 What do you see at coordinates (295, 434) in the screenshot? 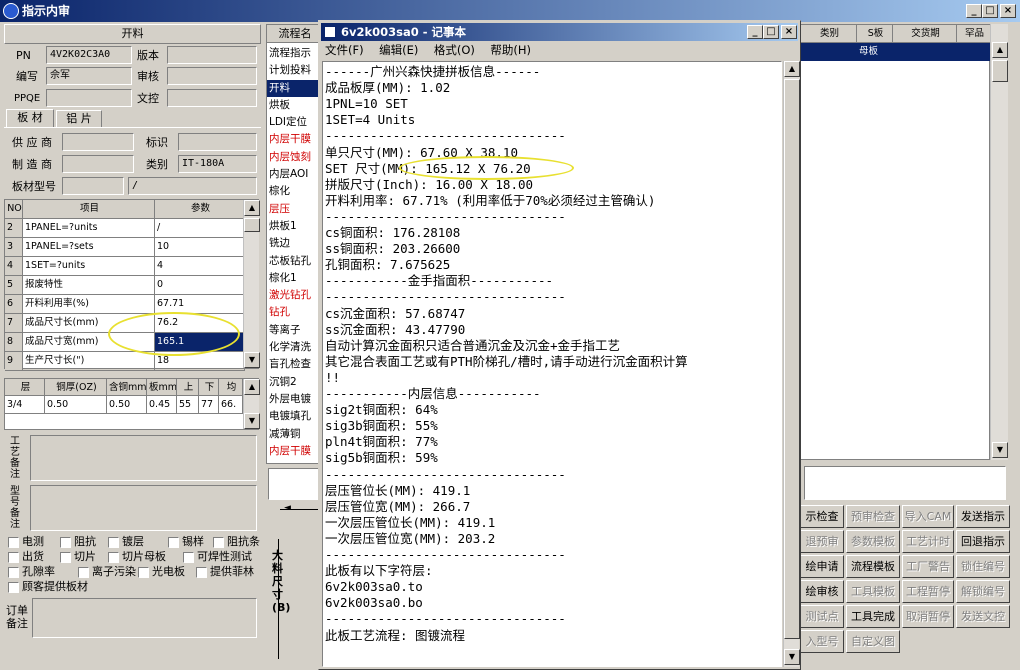
I see `flow-item: 减薄铜` at bounding box center [295, 434].